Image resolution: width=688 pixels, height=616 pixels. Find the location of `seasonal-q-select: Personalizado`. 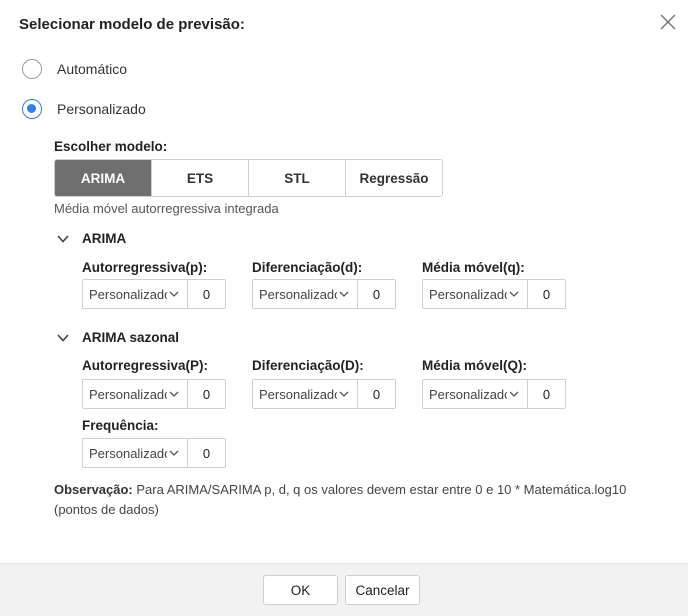

seasonal-q-select: Personalizado is located at coordinates (475, 394).